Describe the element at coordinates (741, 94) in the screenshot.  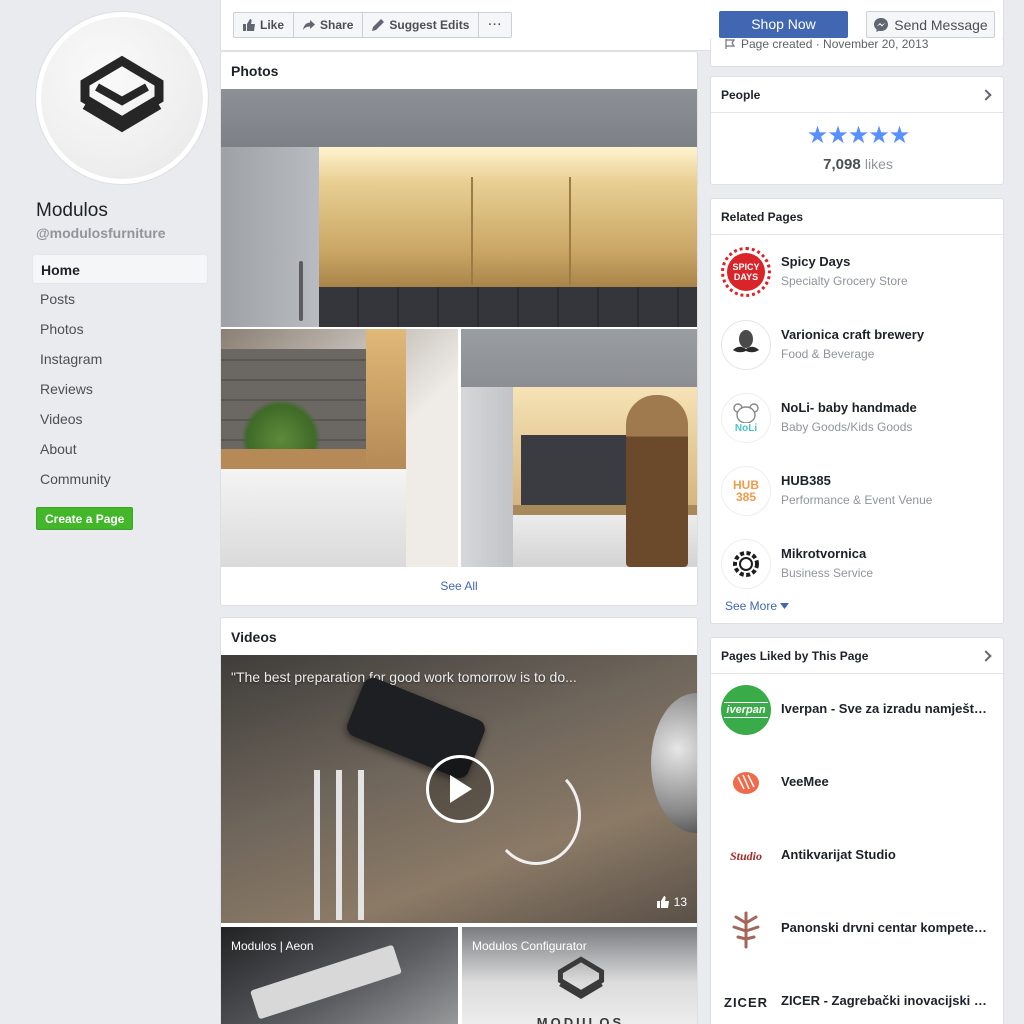
I see `people-title: People` at that location.